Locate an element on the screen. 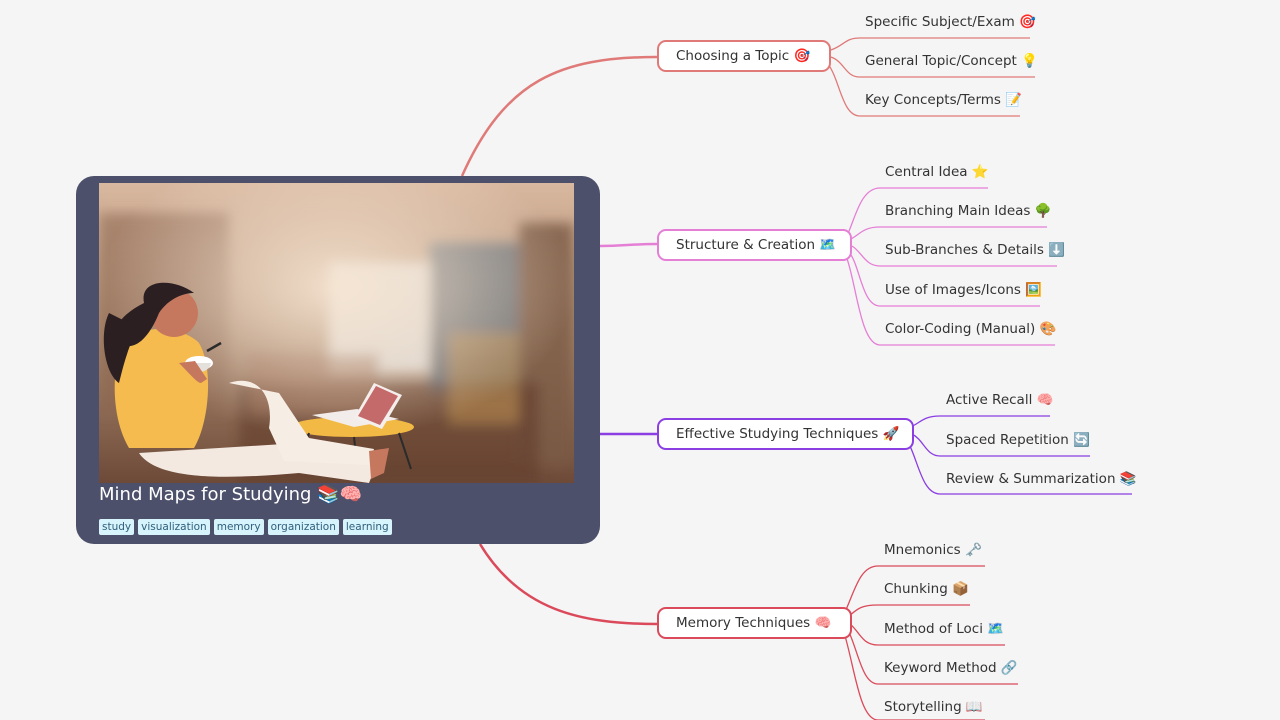 The width and height of the screenshot is (1280, 720). leaf-method-of-loci: Method of Loci 🗺️ is located at coordinates (944, 629).